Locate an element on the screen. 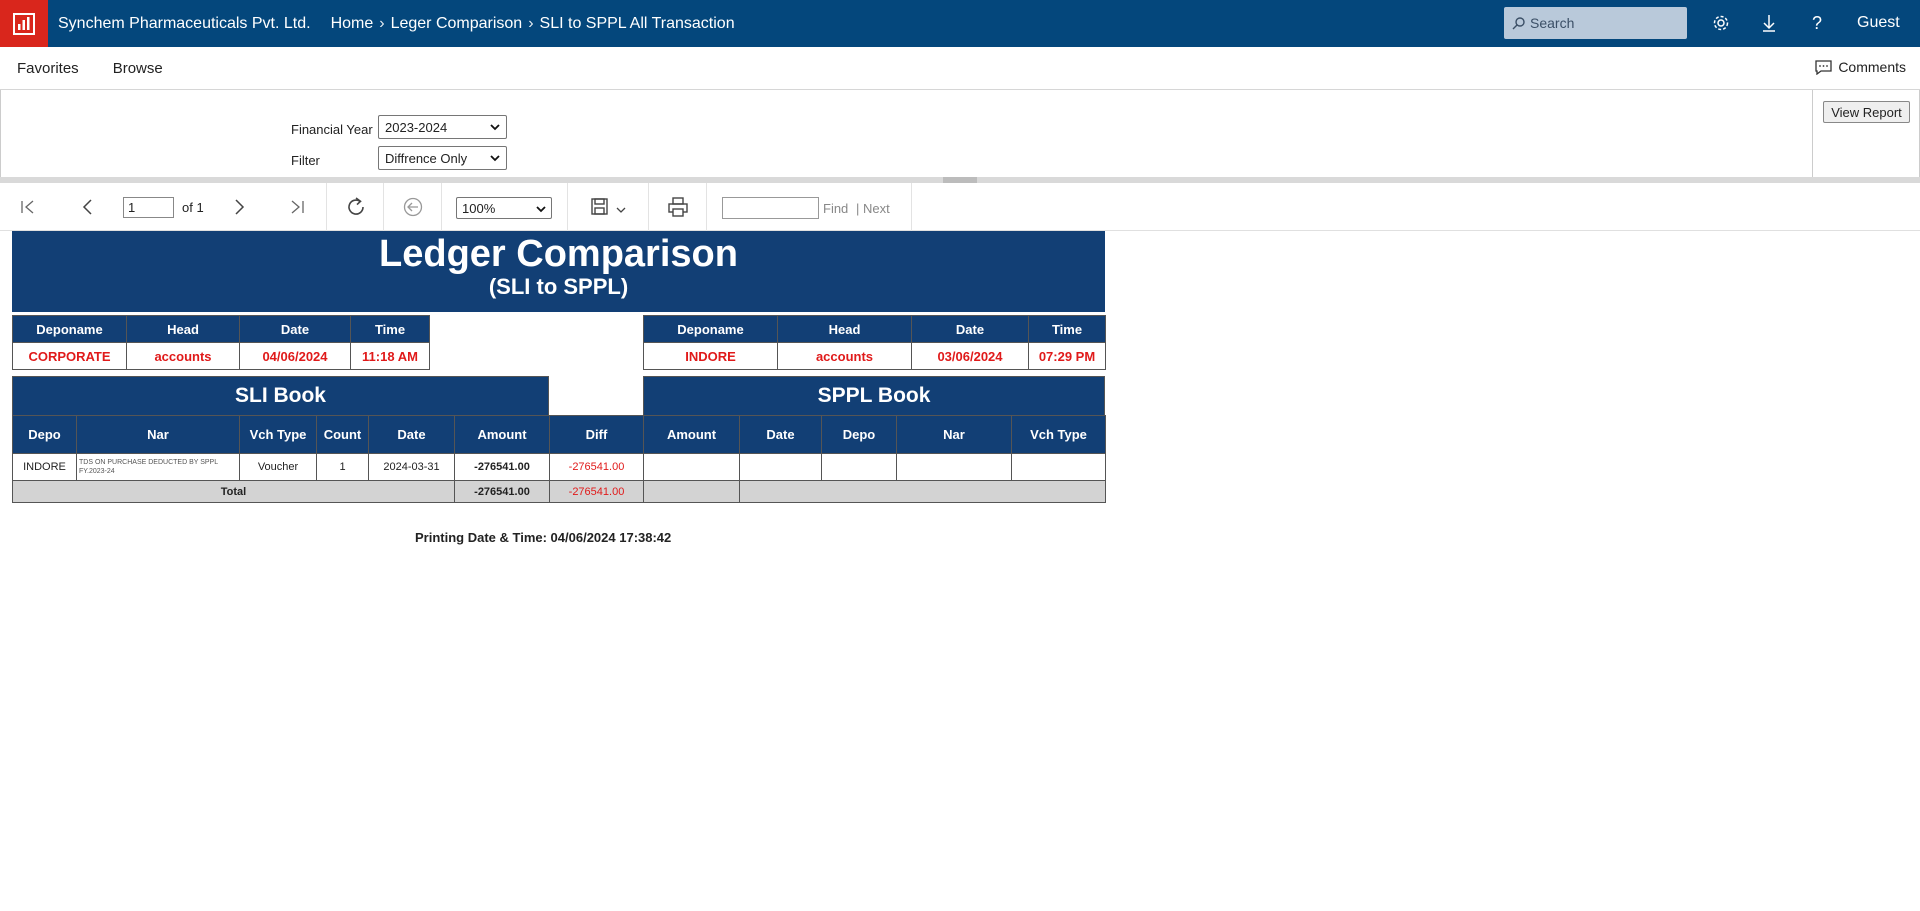 Image resolution: width=1920 pixels, height=911 pixels. breadcrumb-report: SLI to SPPL All Transaction is located at coordinates (637, 23).